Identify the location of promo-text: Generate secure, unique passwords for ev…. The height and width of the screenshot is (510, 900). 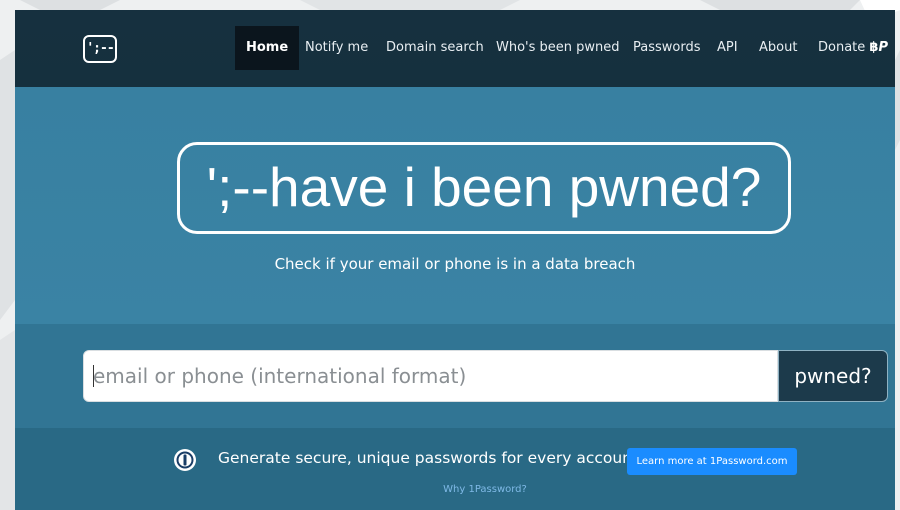
(428, 458).